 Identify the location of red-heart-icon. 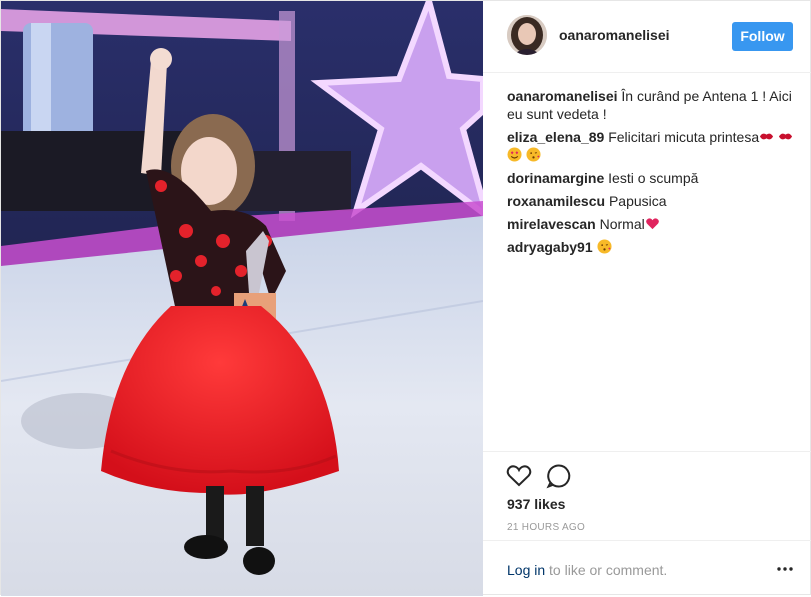
(652, 224).